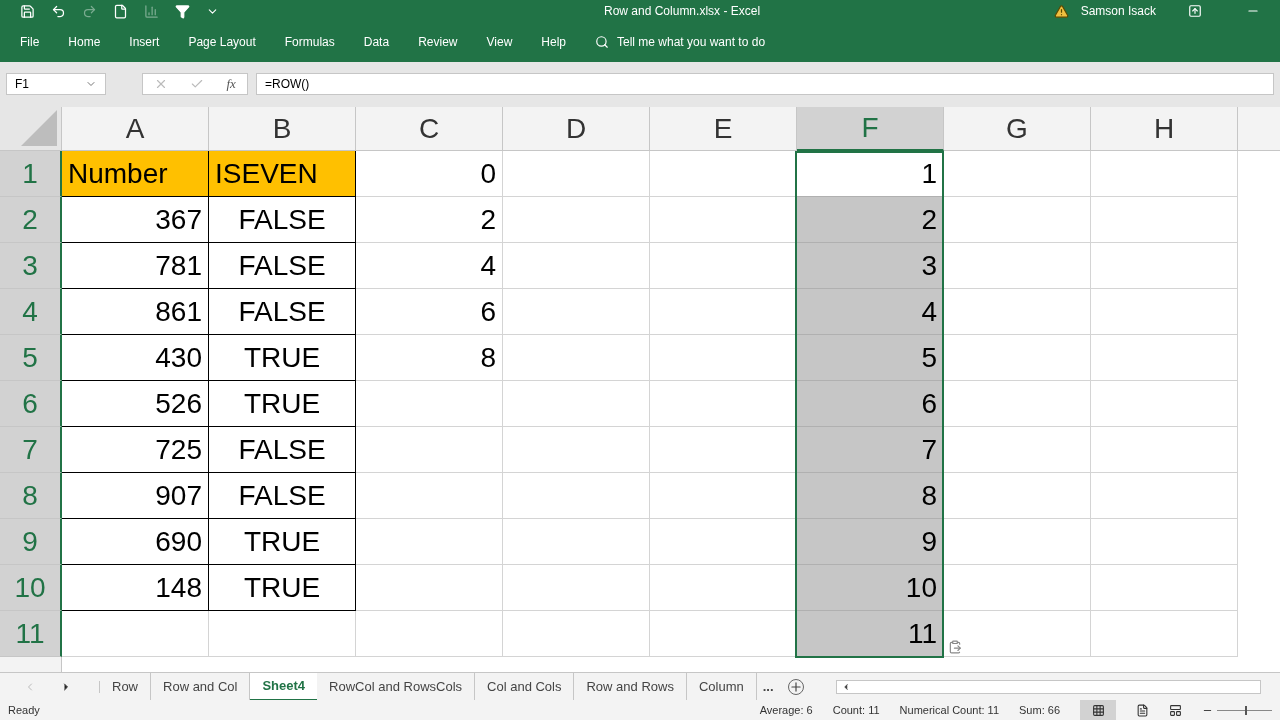 This screenshot has height=720, width=1280. Describe the element at coordinates (765, 83) in the screenshot. I see `formula-field: =ROW()` at that location.